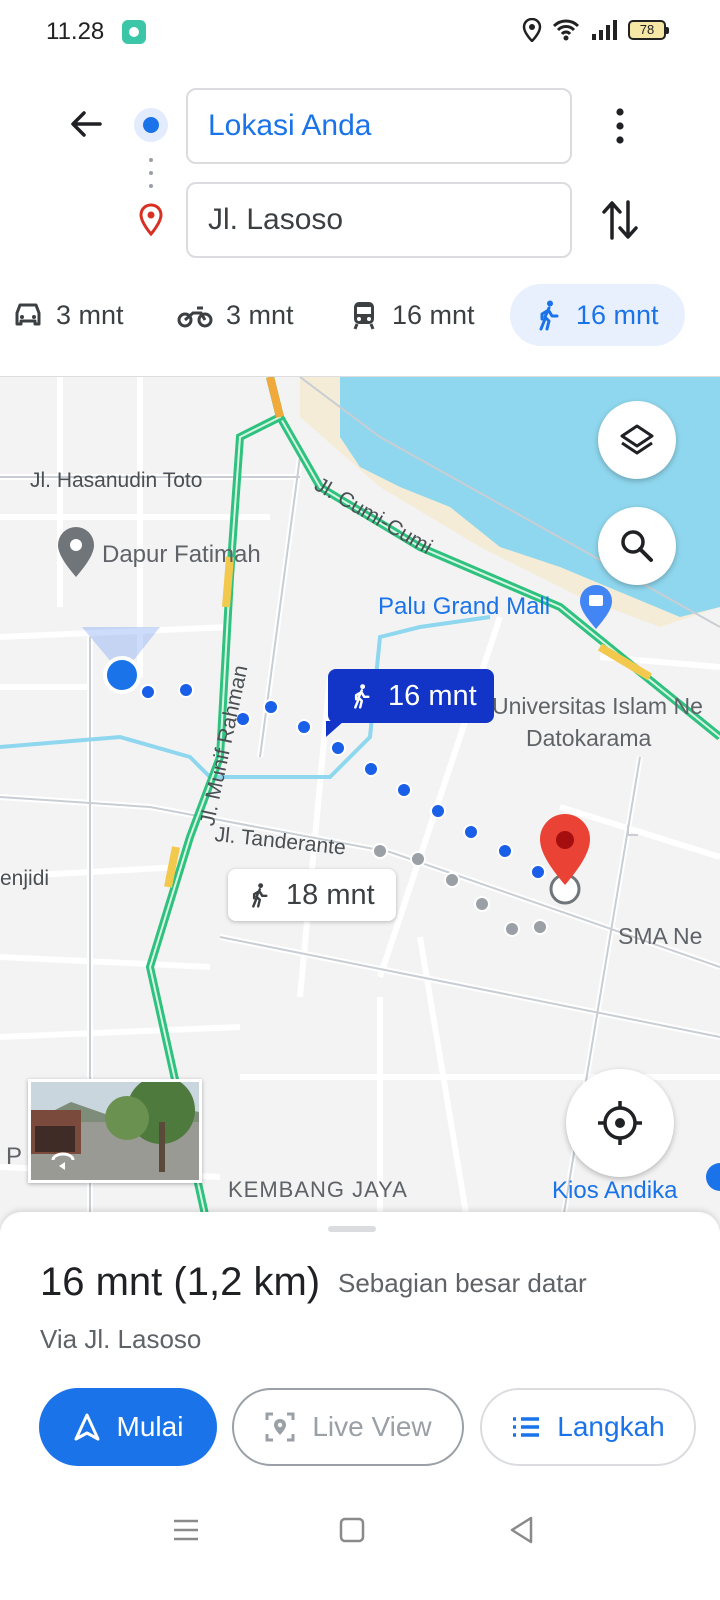 This screenshot has height=1600, width=720. What do you see at coordinates (372, 1426) in the screenshot?
I see `live-view-label: Live View` at bounding box center [372, 1426].